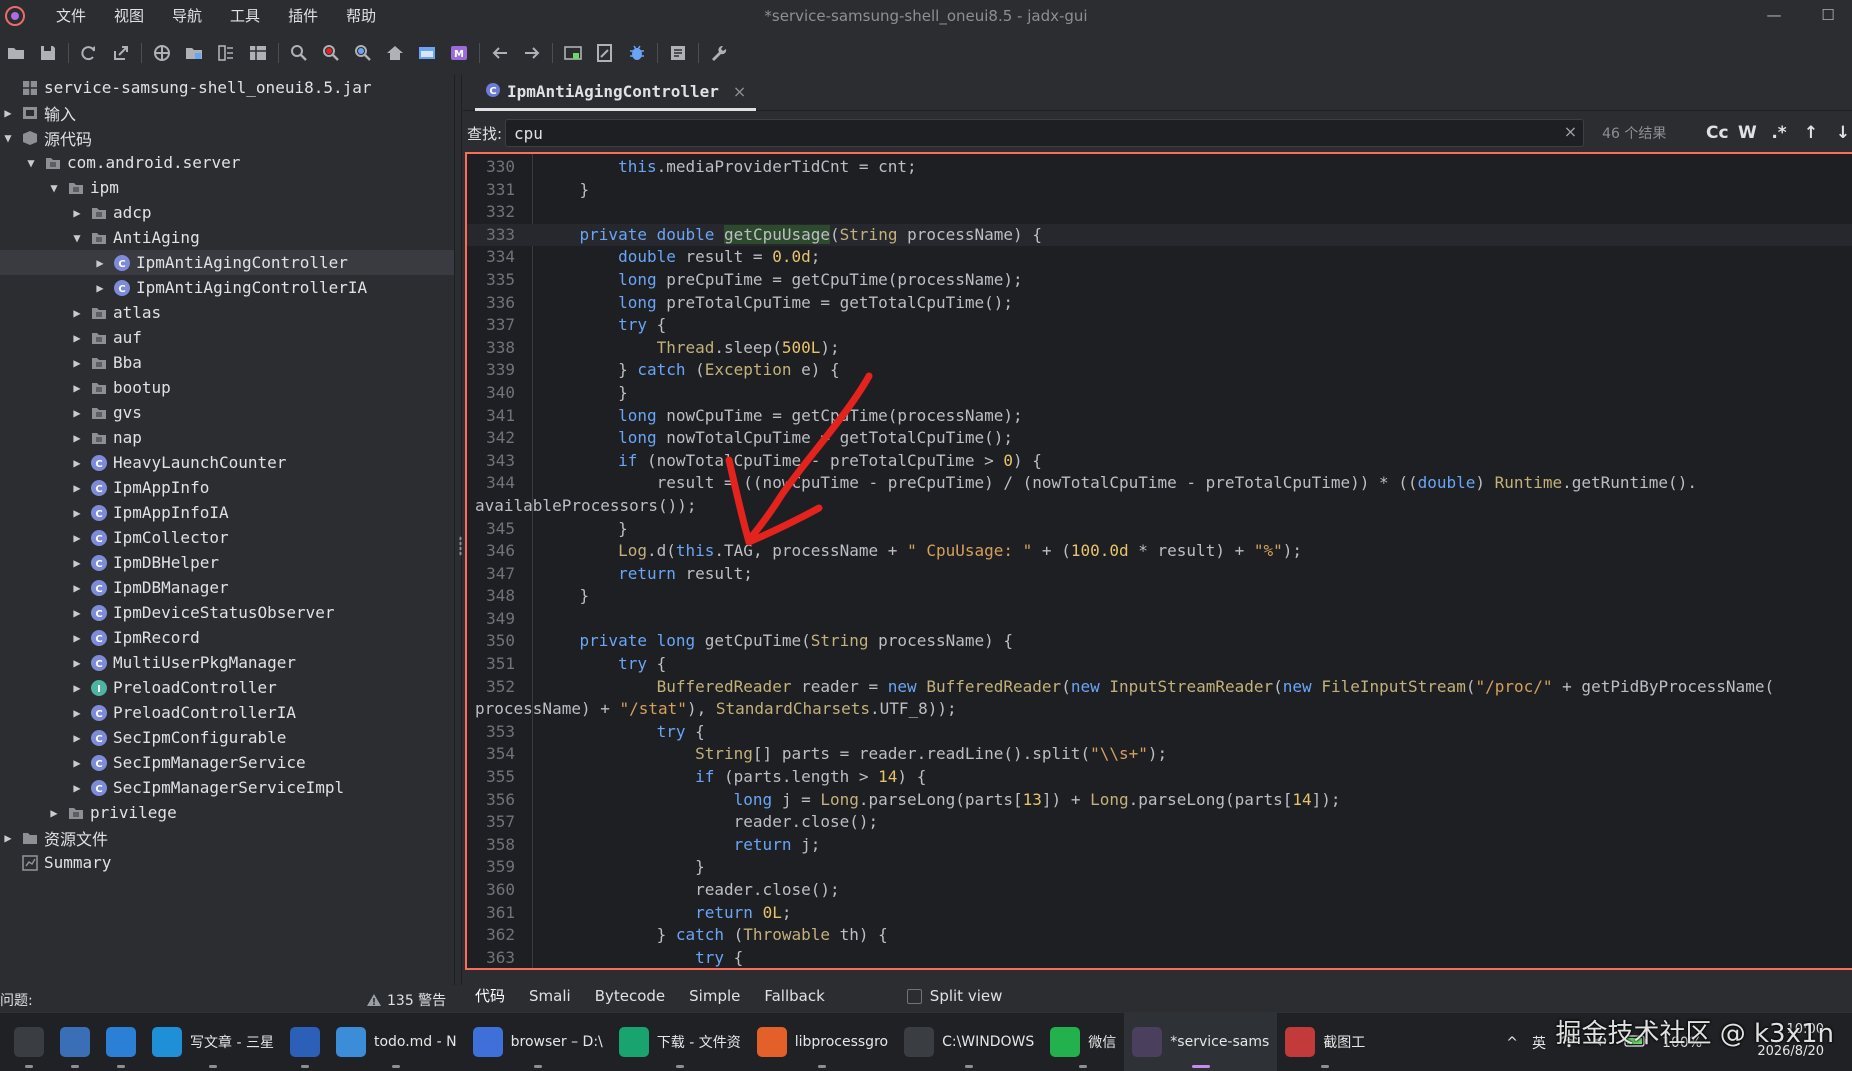 The image size is (1852, 1071). What do you see at coordinates (362, 53) in the screenshot?
I see `search-usage-icon` at bounding box center [362, 53].